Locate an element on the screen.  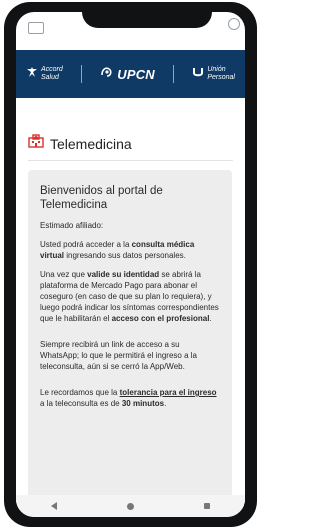
p1-text: Usted podrá acceder a la is located at coordinates (86, 244).